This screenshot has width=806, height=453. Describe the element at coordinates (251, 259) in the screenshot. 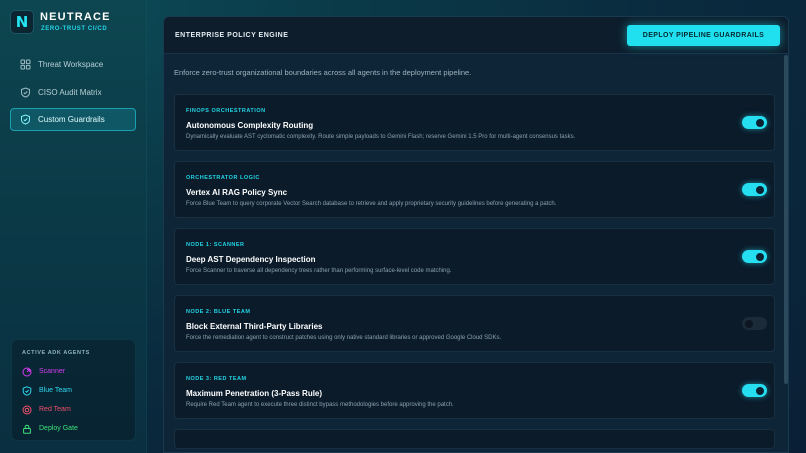

I see `policy-title: Deep AST Dependency Inspection` at that location.